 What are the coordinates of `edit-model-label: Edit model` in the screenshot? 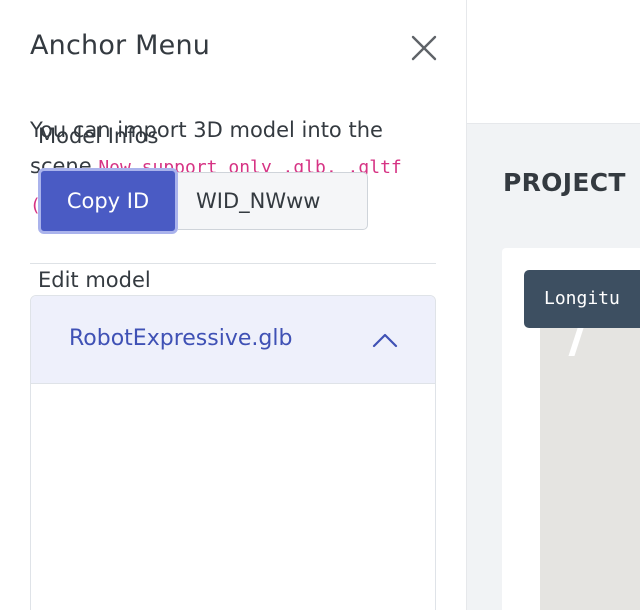 It's located at (94, 280).